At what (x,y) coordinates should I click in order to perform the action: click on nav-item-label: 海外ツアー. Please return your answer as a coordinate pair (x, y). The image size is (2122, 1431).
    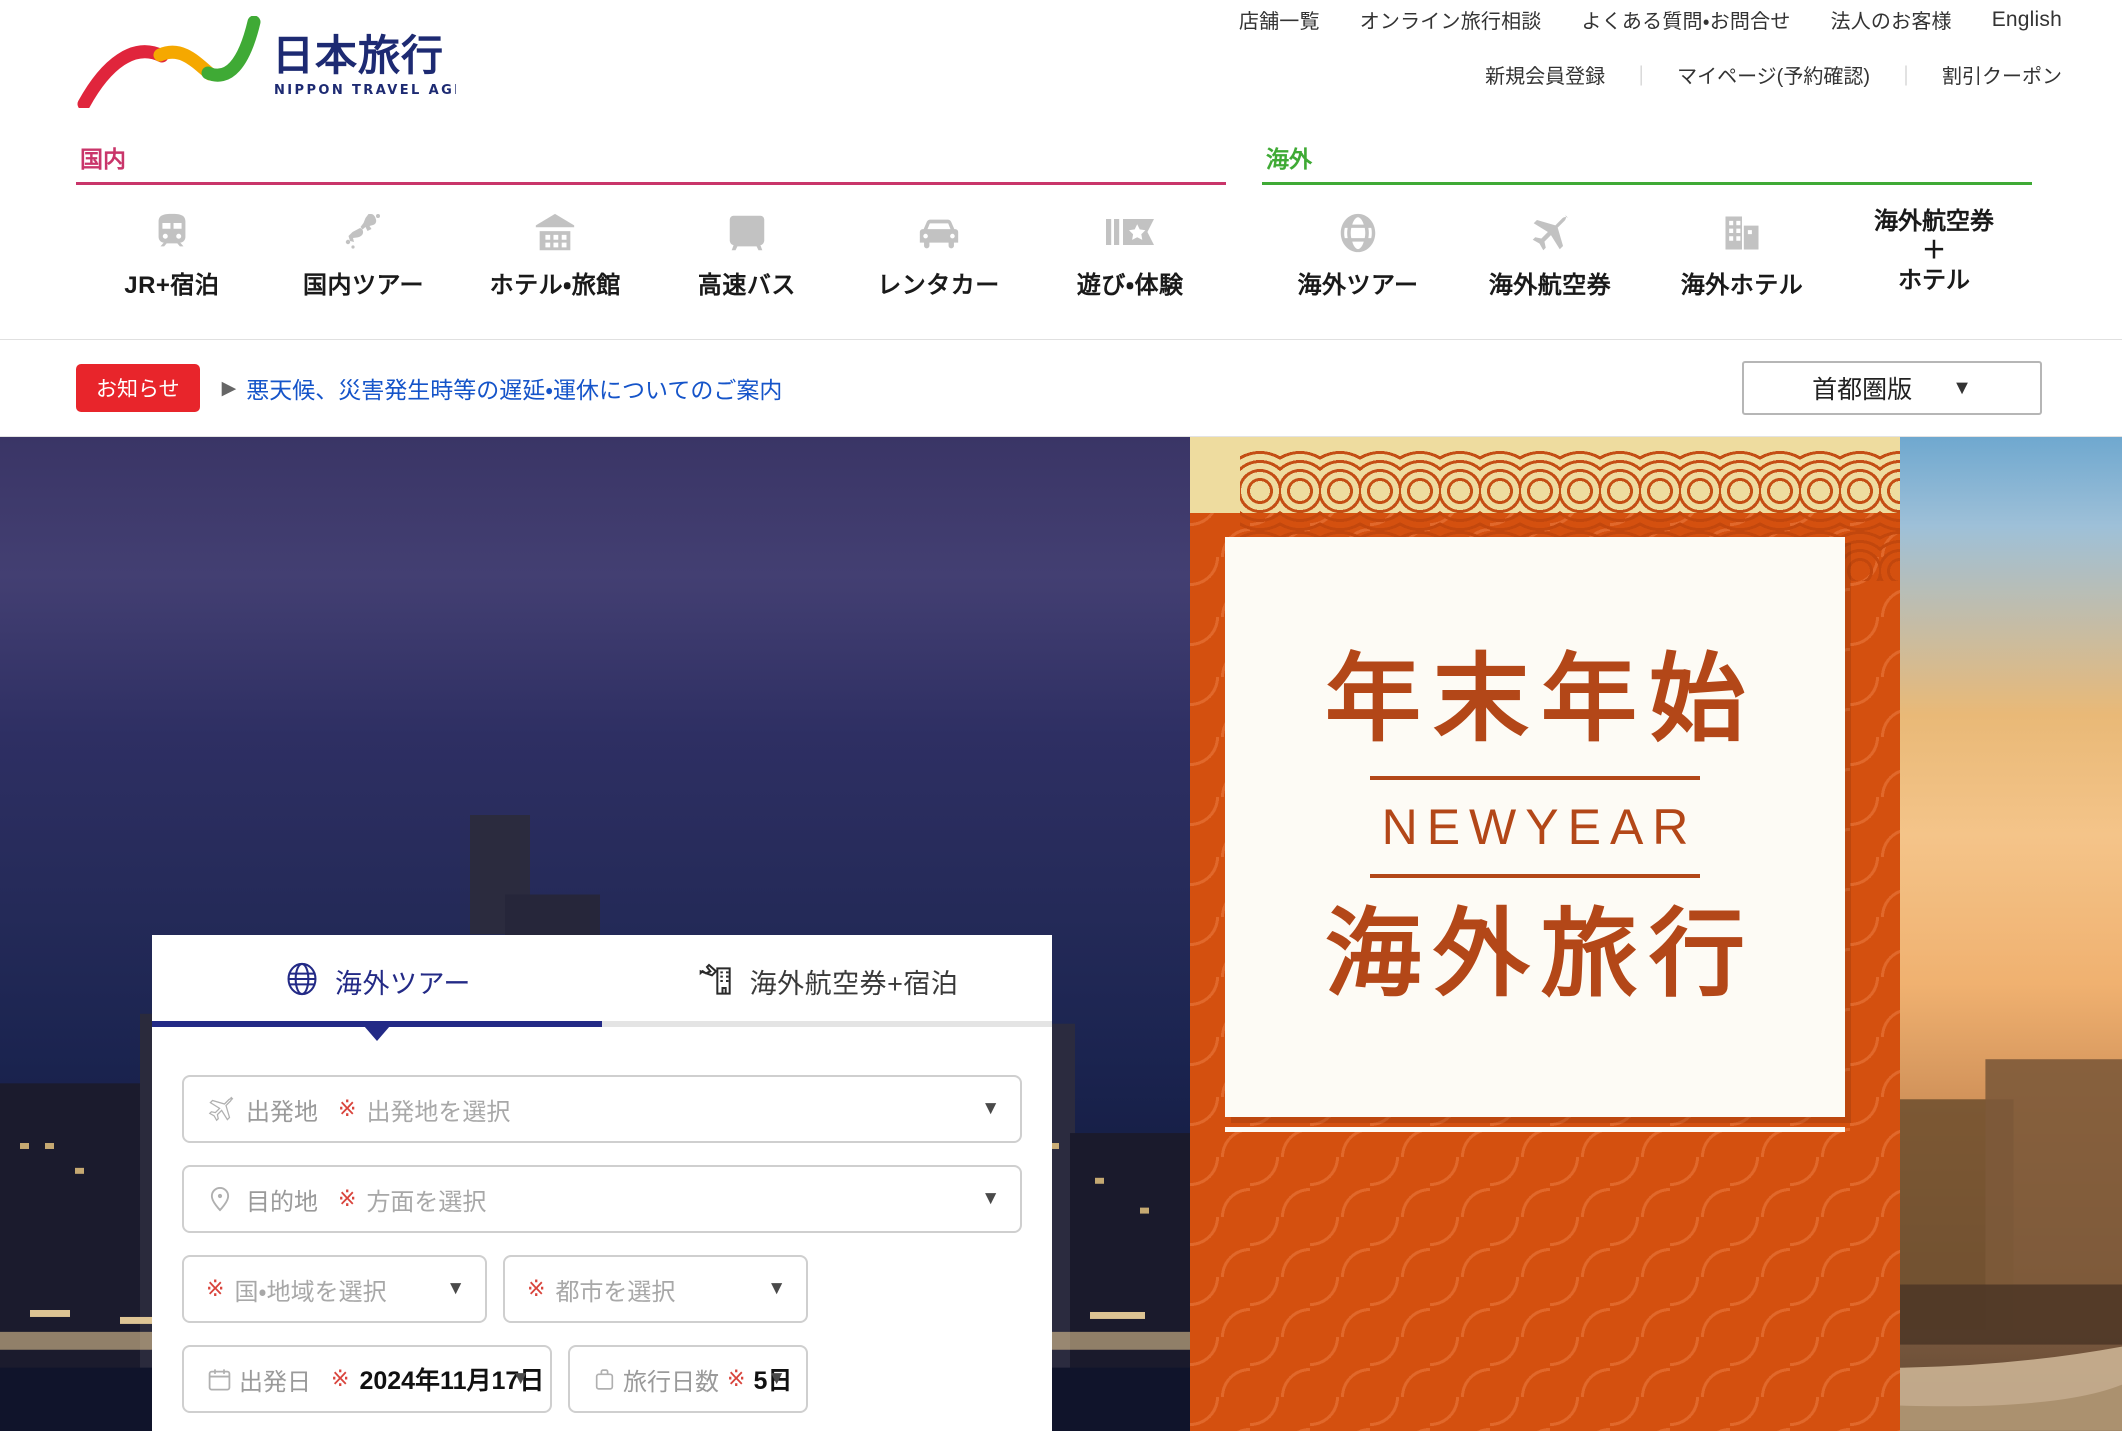
    Looking at the image, I should click on (1358, 285).